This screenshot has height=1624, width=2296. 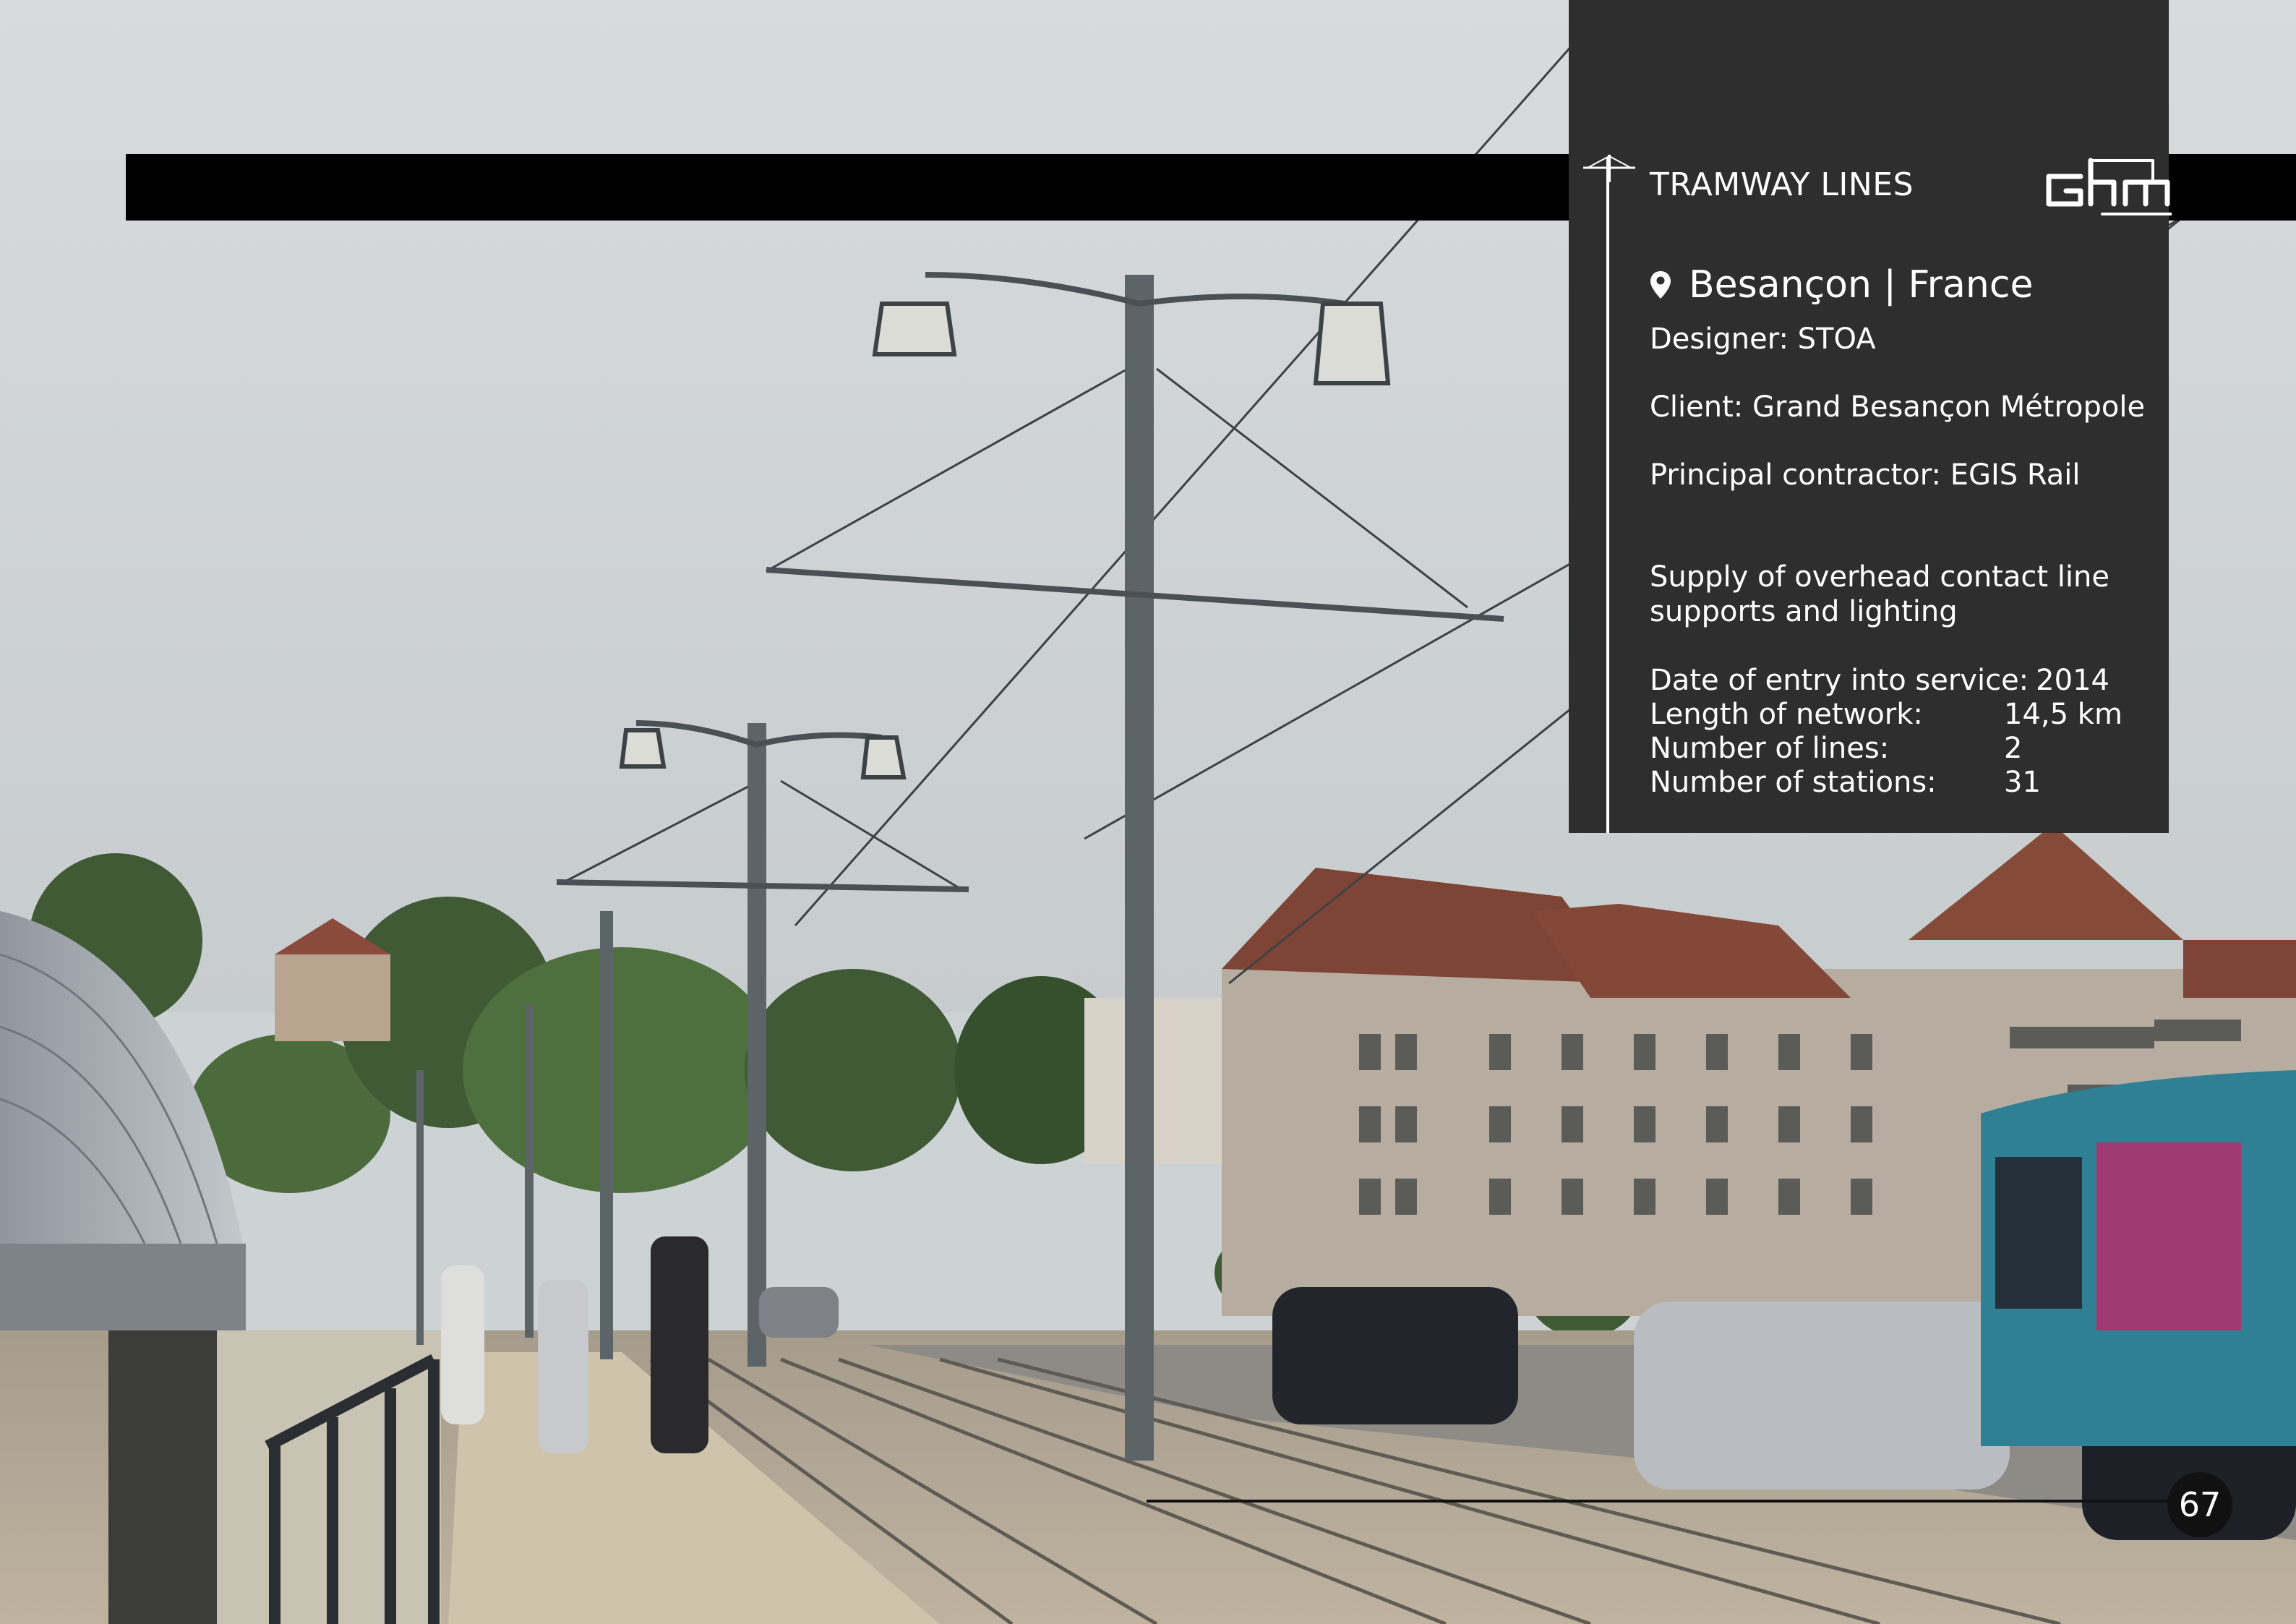 I want to click on stat-row: Date of entry into service: 2014, so click(x=1886, y=681).